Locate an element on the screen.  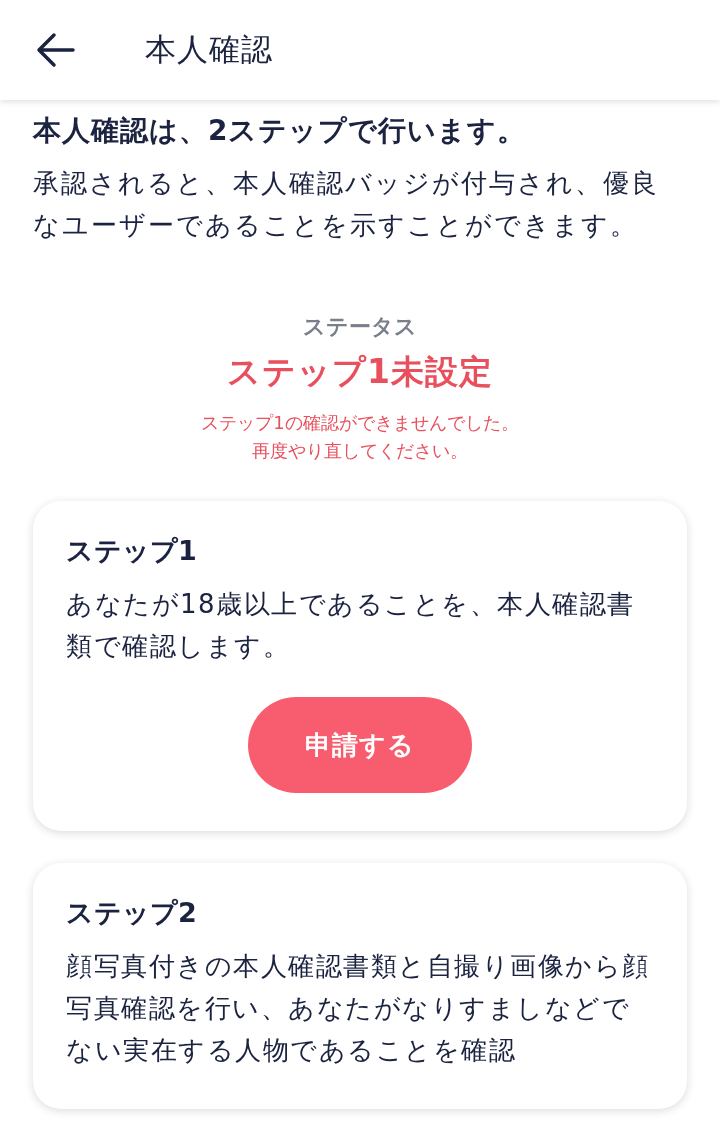
back-arrow-icon is located at coordinates (55, 50).